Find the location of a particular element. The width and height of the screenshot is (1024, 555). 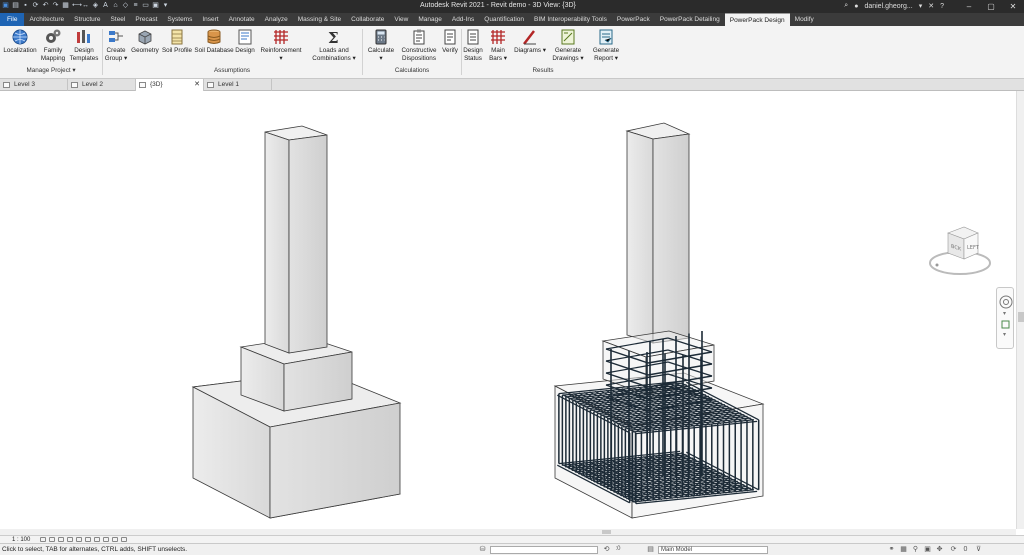

family-mapping-button: Family Mapping is located at coordinates (53, 45).